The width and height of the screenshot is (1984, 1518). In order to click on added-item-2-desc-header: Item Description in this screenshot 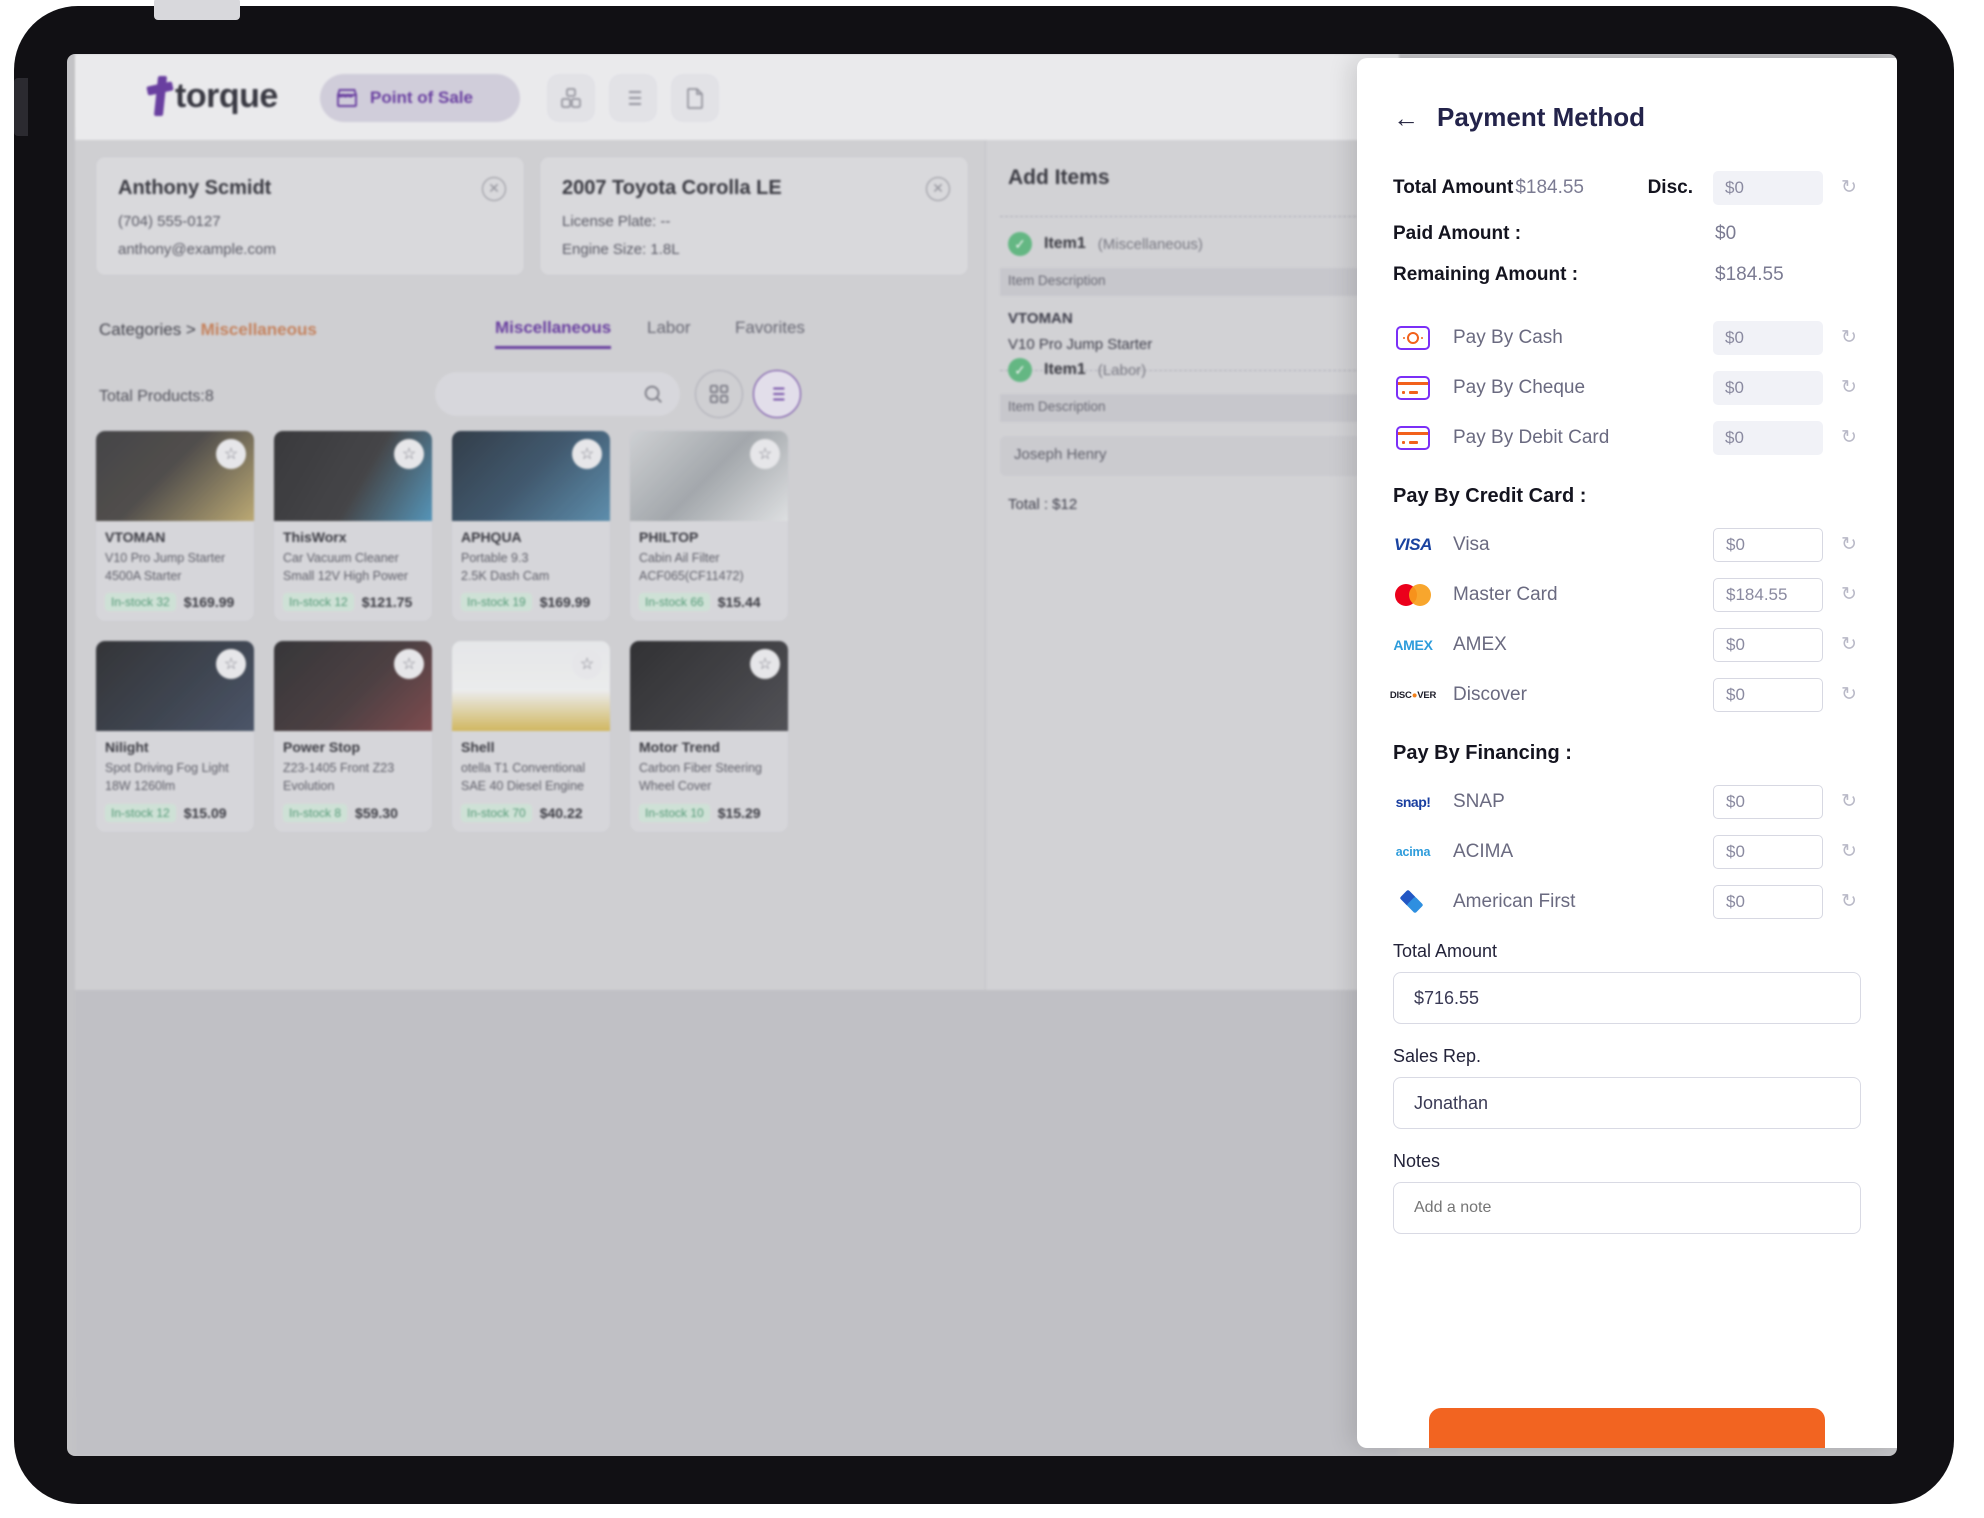, I will do `click(1193, 408)`.